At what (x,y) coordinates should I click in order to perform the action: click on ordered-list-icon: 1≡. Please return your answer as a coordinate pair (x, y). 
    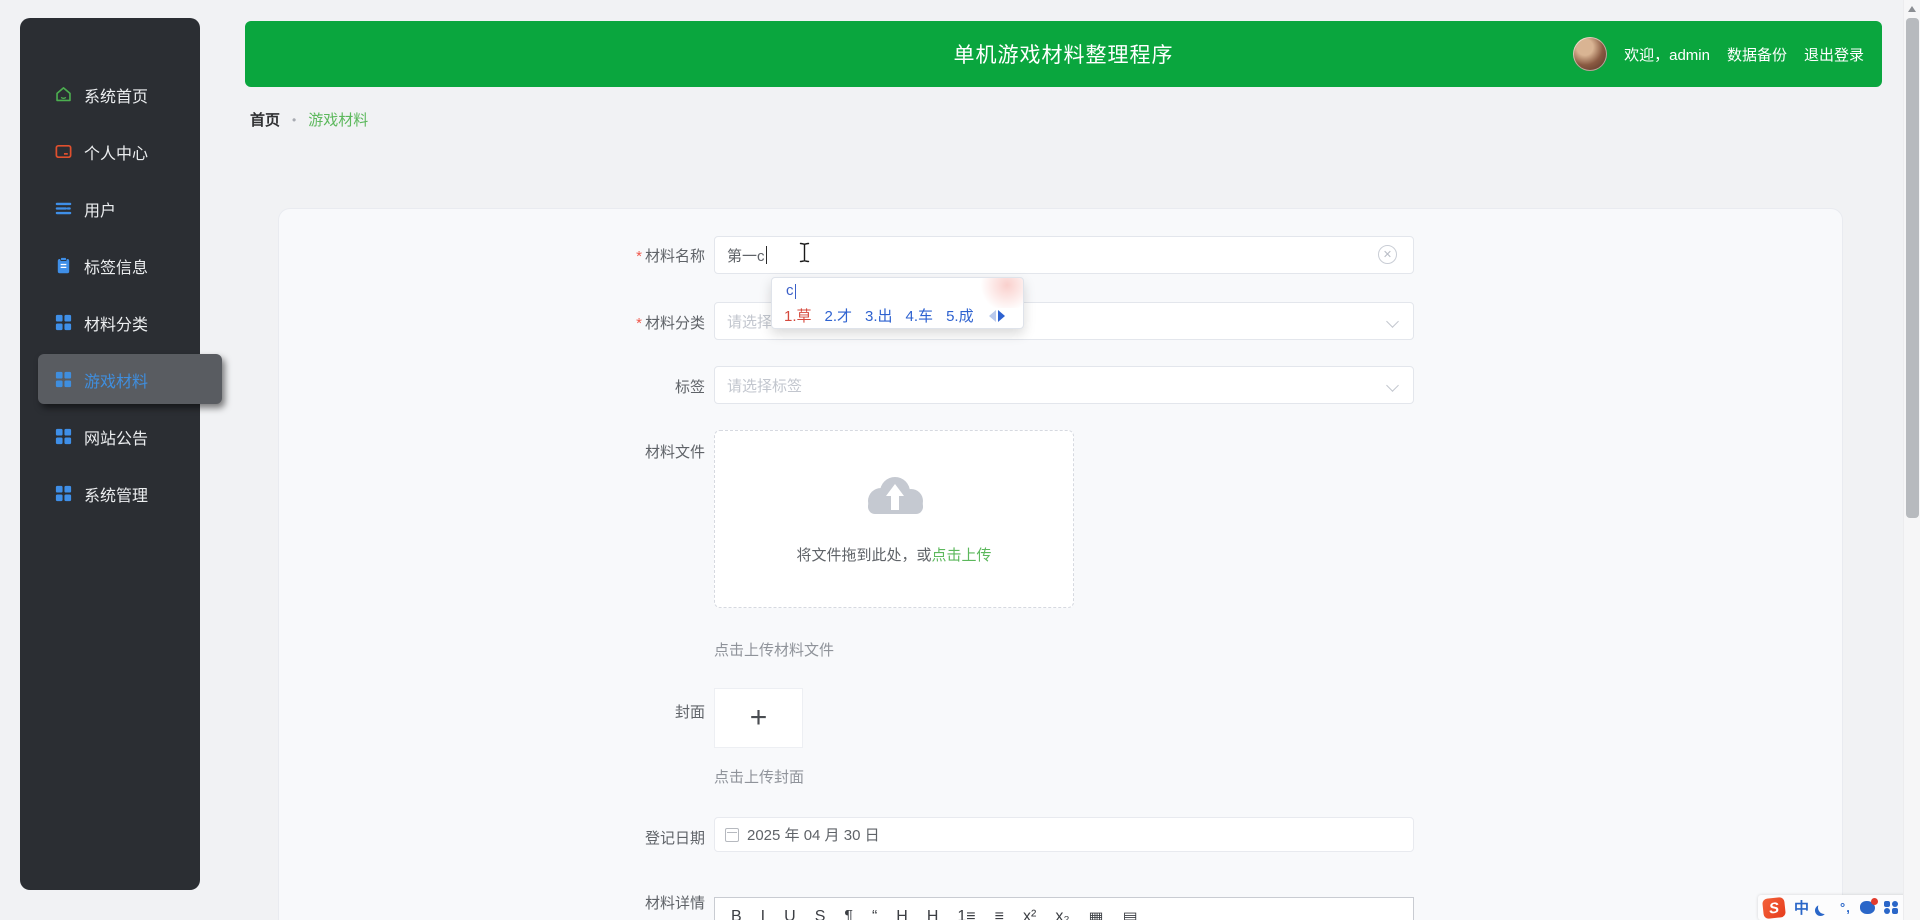
    Looking at the image, I should click on (966, 914).